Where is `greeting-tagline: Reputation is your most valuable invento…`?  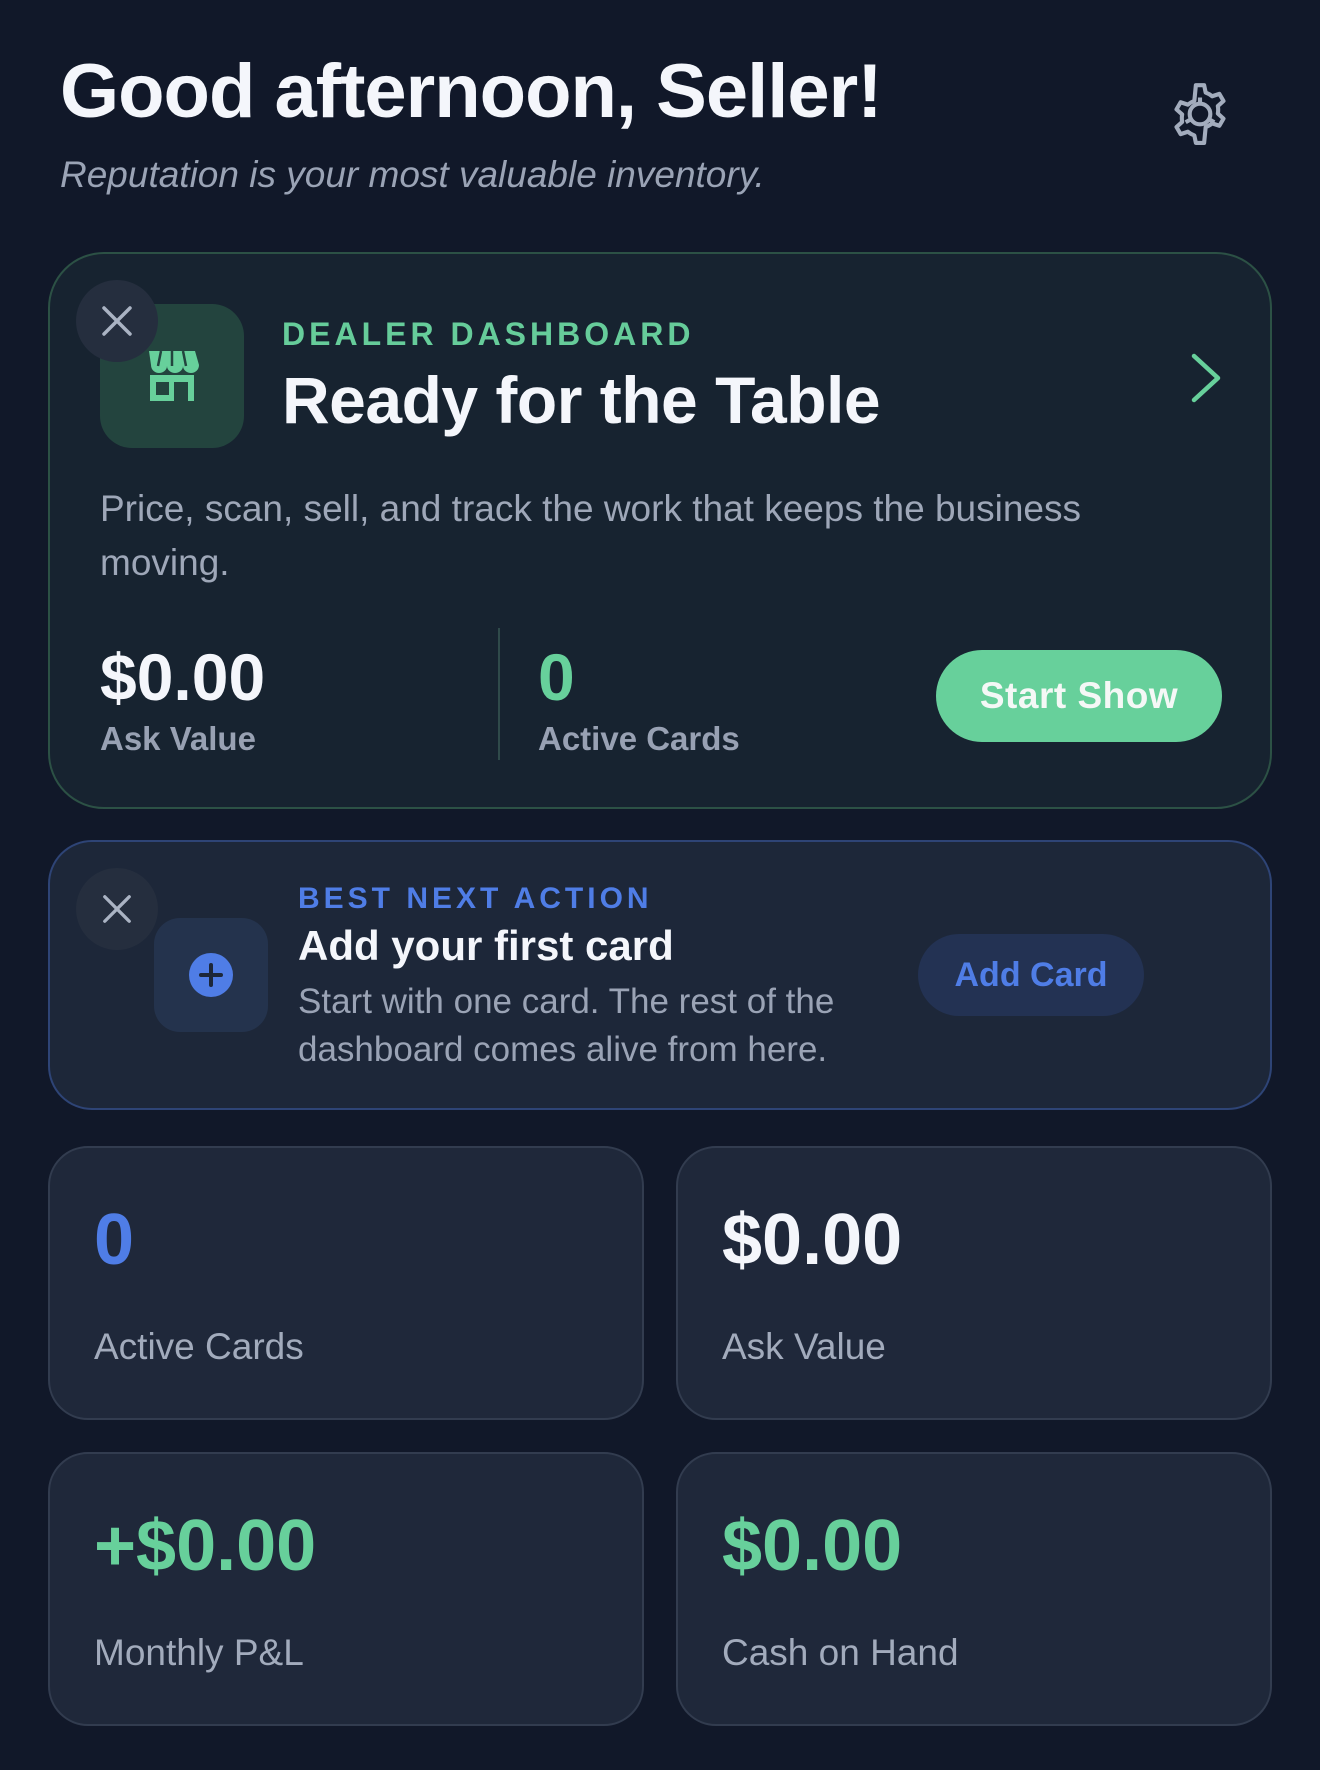
greeting-tagline: Reputation is your most valuable invento… is located at coordinates (412, 174).